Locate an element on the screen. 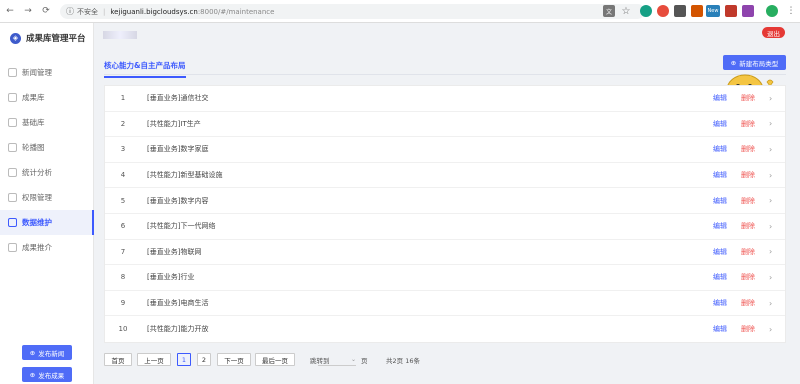 Image resolution: width=800 pixels, height=384 pixels. sidebar-item-news: 新闻管理 is located at coordinates (47, 72).